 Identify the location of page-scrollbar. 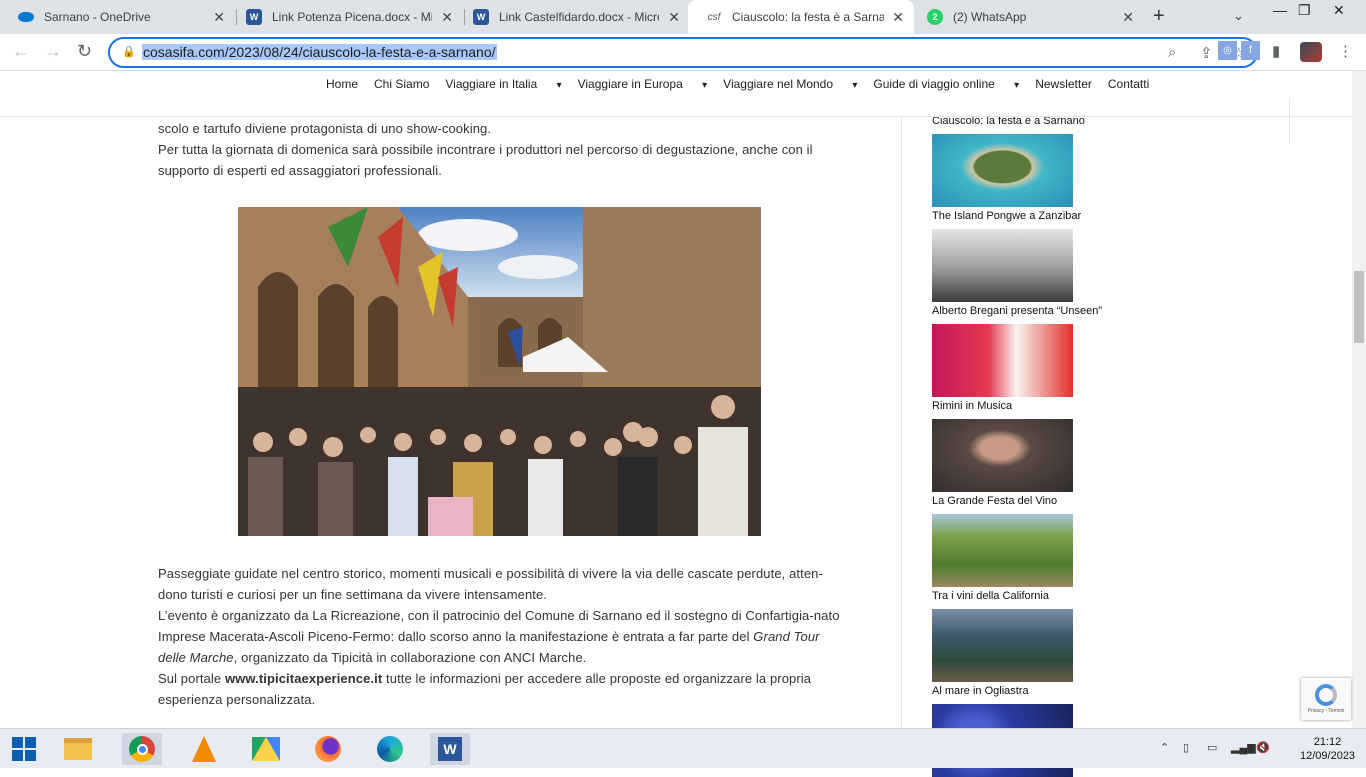
(1359, 399).